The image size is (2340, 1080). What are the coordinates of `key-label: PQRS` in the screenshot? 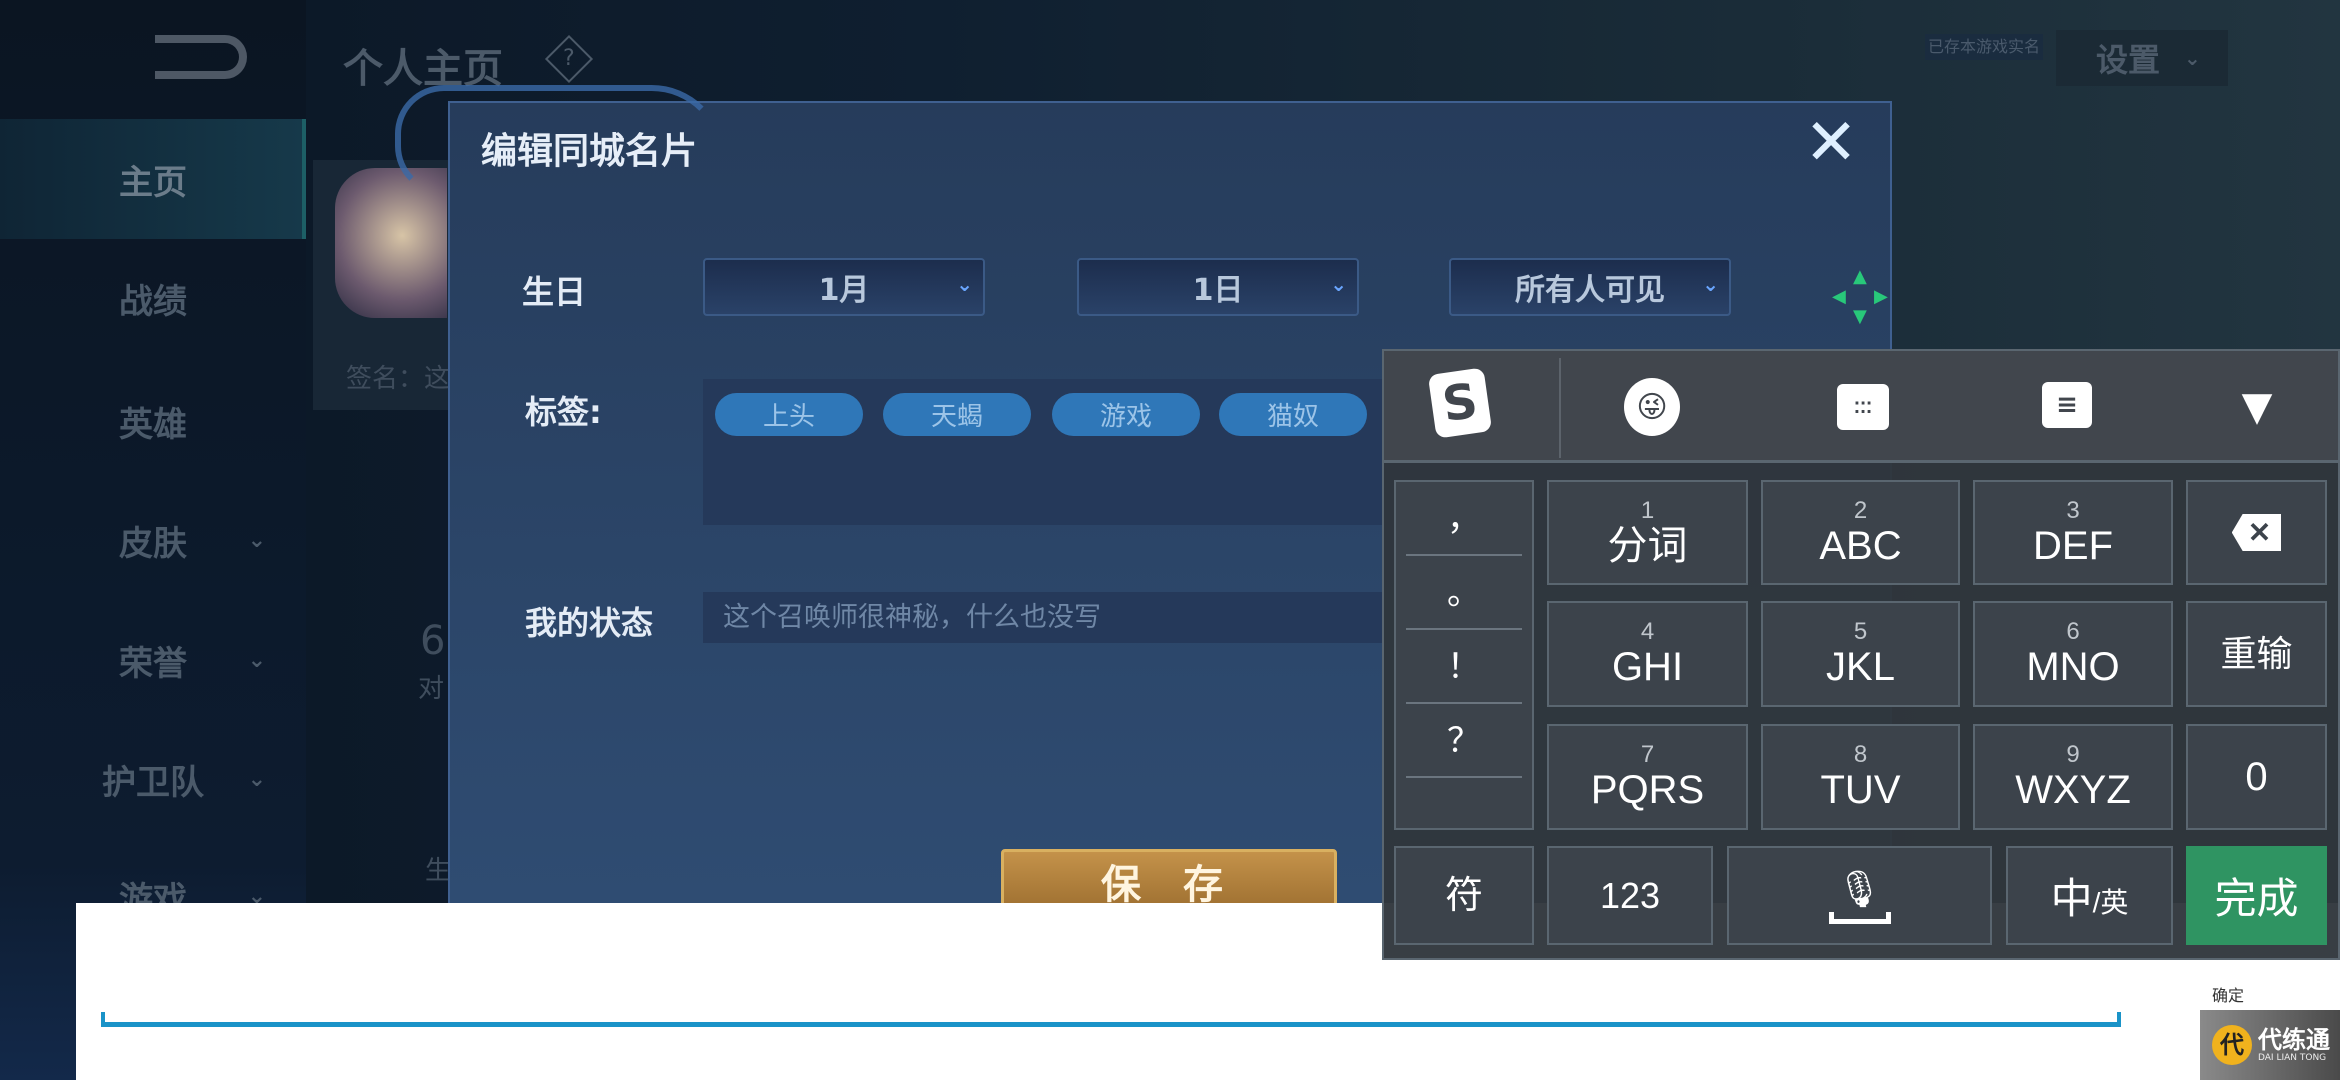 It's located at (1647, 790).